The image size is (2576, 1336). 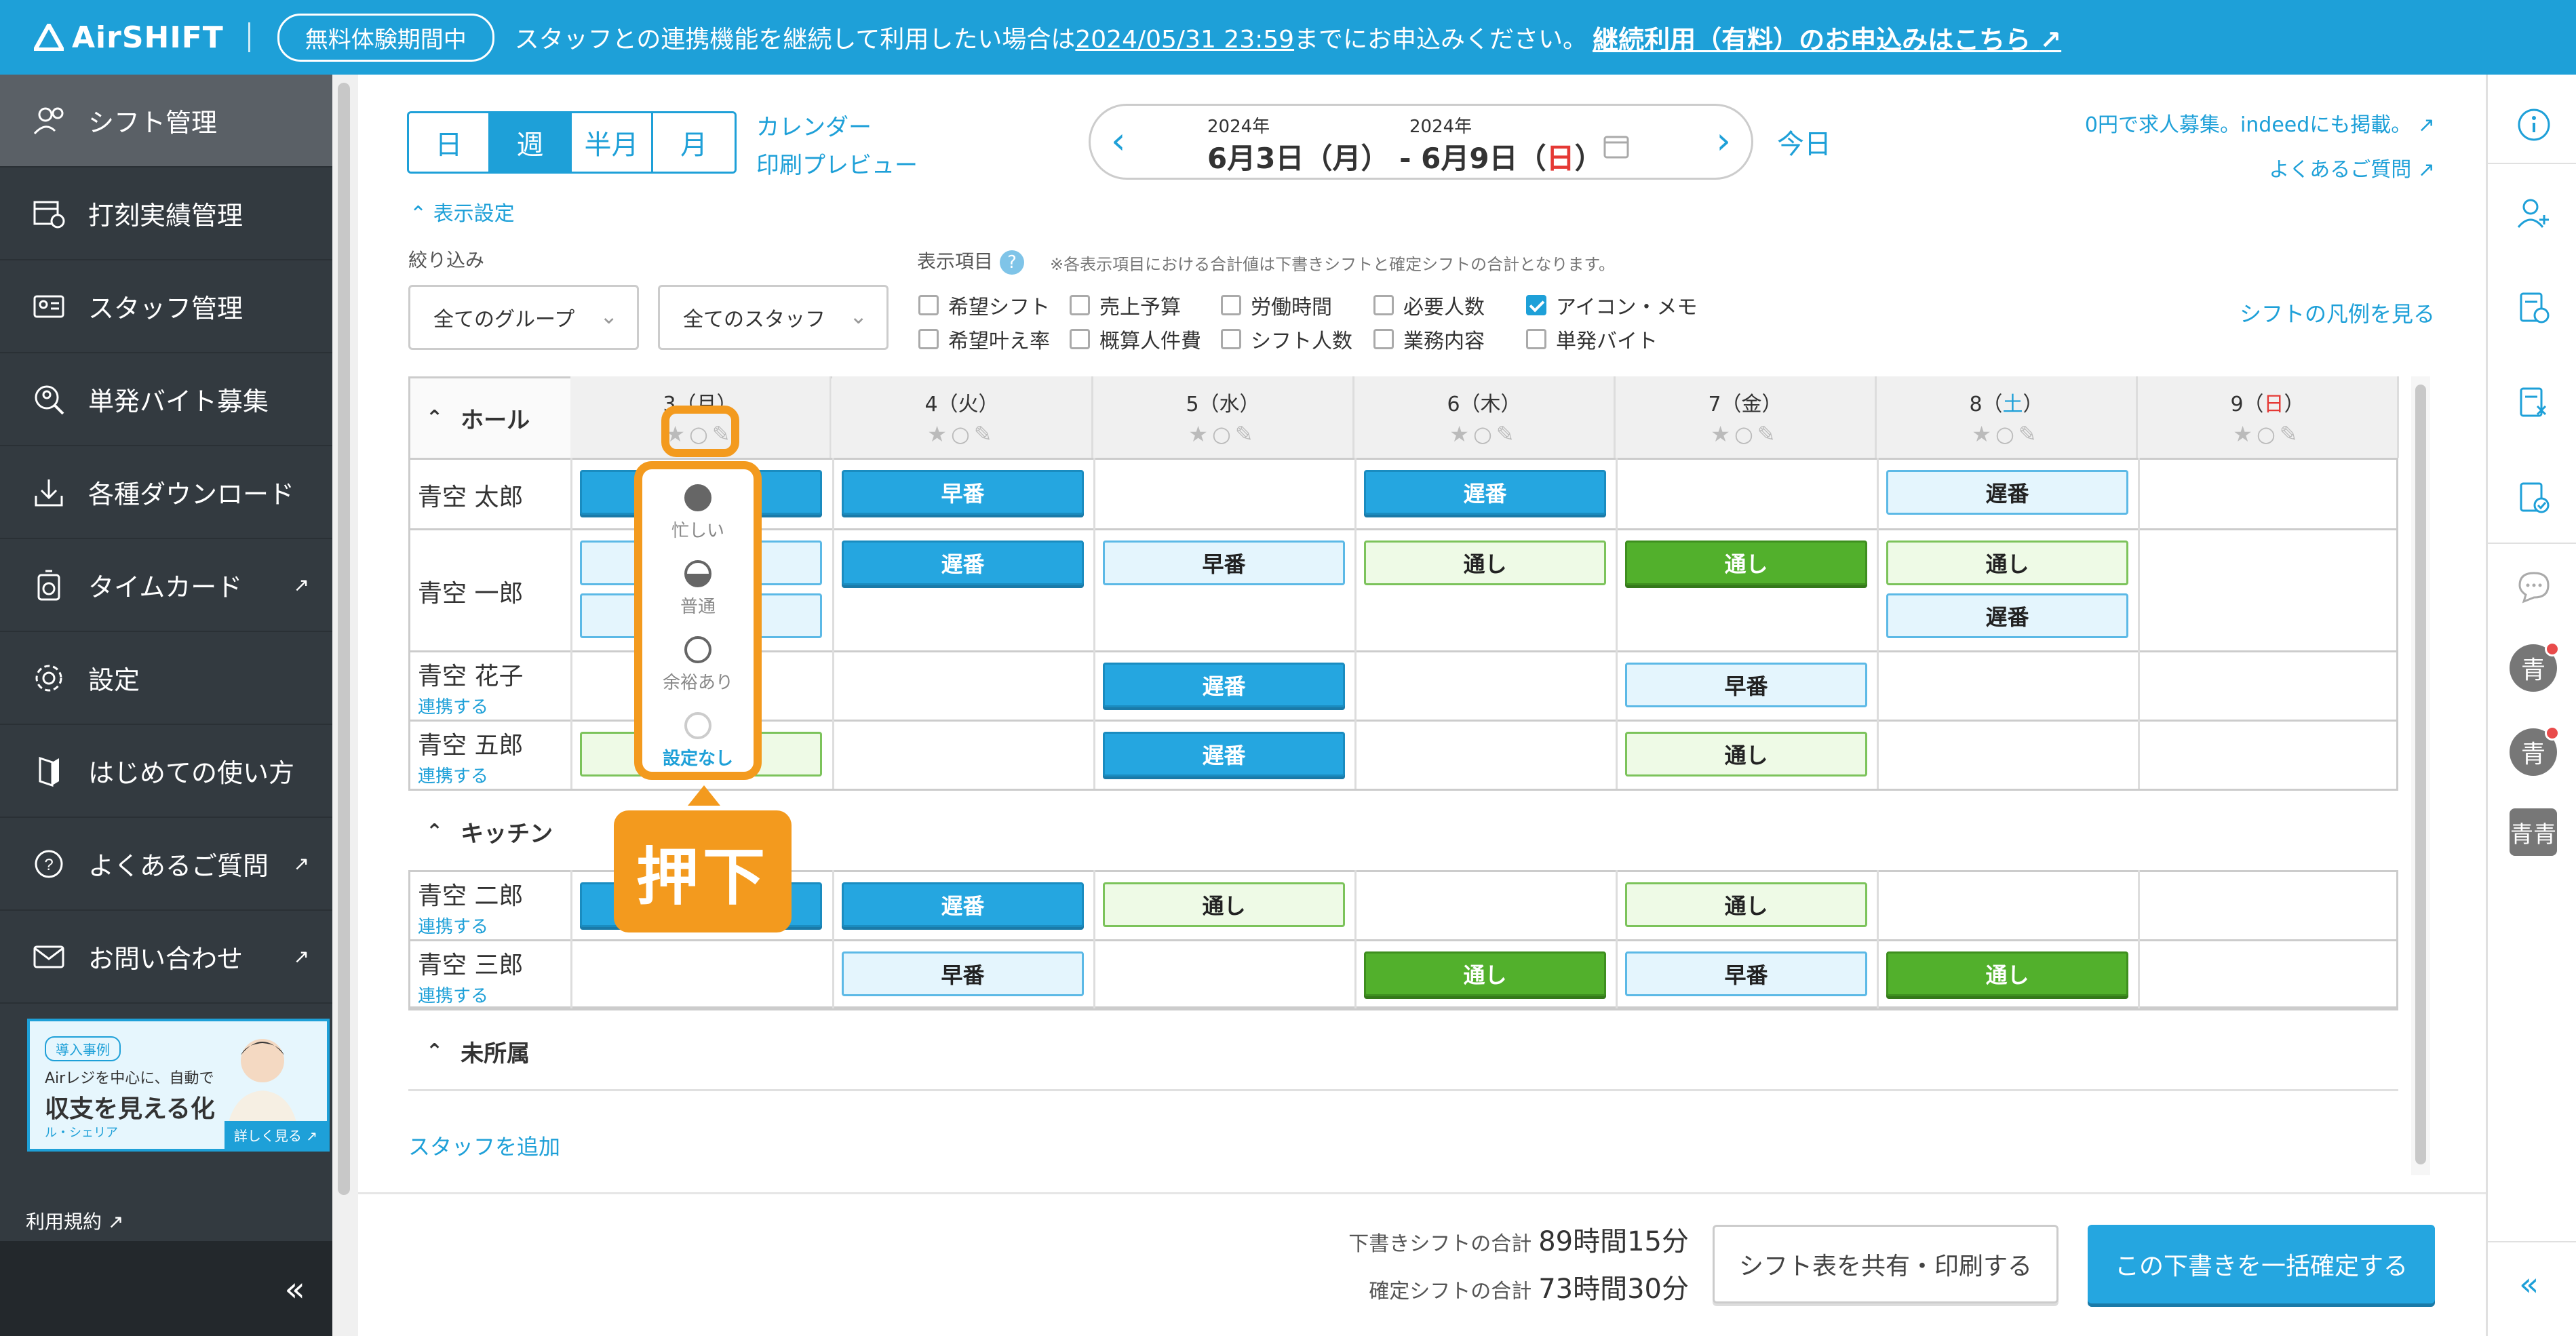 I want to click on staff-name-cell: 青空 三郎 連携する, so click(x=470, y=976).